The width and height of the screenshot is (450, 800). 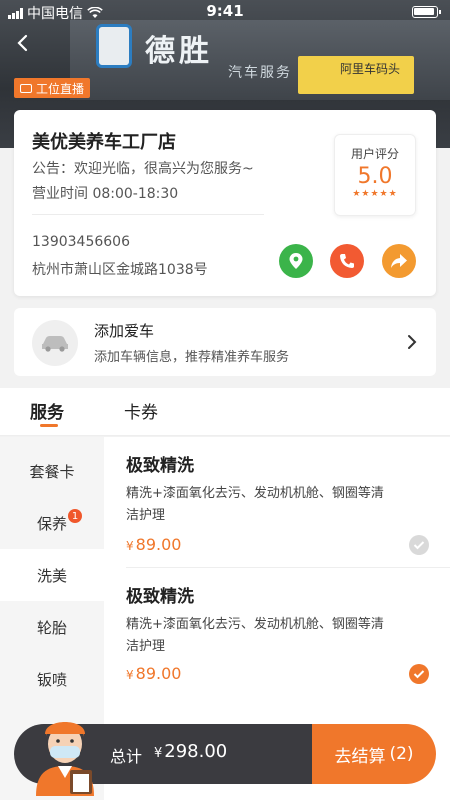 I want to click on checkout-button: 去结算 (2), so click(x=374, y=754).